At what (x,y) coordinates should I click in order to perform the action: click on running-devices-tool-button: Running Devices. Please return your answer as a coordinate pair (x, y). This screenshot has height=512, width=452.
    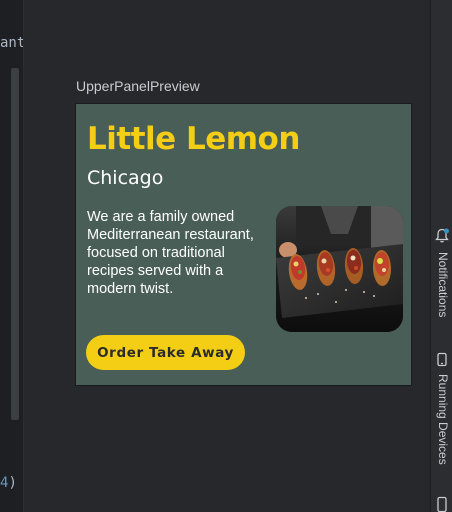
    Looking at the image, I should click on (441, 412).